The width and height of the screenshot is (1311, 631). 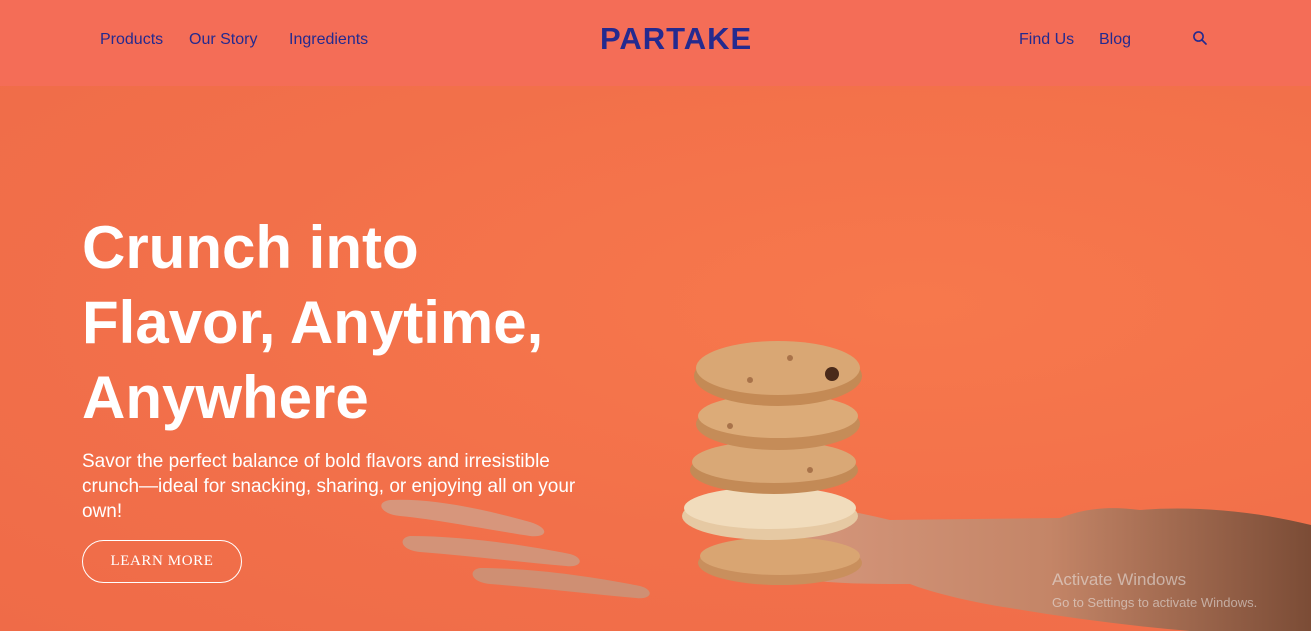 What do you see at coordinates (250, 247) in the screenshot?
I see `hero-headline-line: Crunch into` at bounding box center [250, 247].